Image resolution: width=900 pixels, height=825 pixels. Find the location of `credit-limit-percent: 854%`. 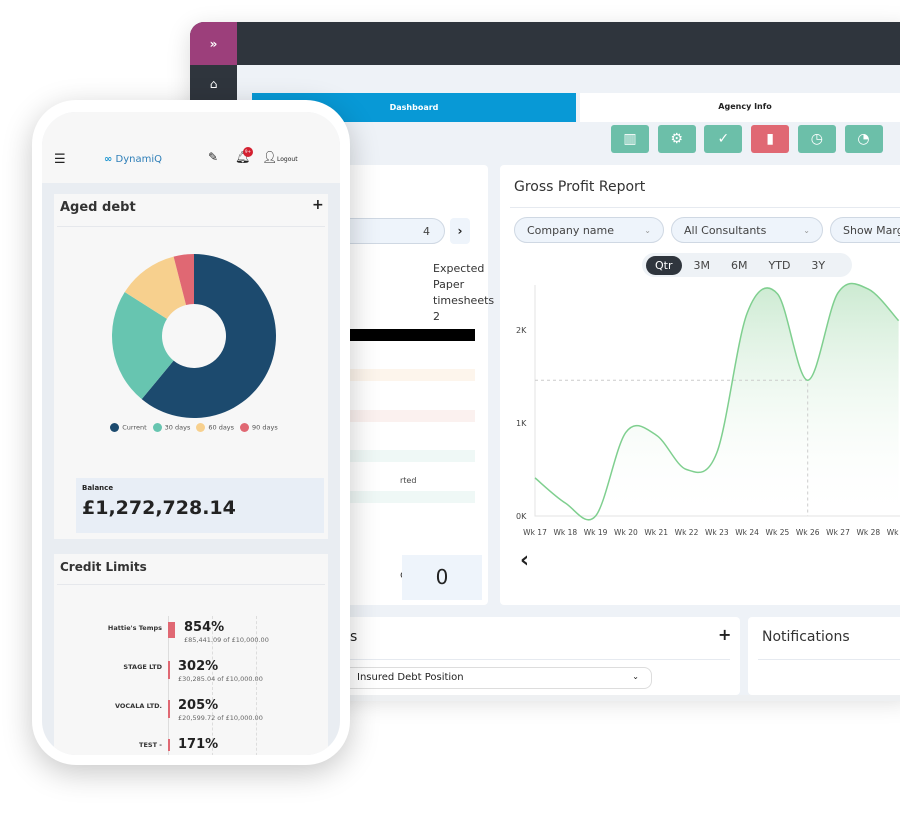

credit-limit-percent: 854% is located at coordinates (204, 627).